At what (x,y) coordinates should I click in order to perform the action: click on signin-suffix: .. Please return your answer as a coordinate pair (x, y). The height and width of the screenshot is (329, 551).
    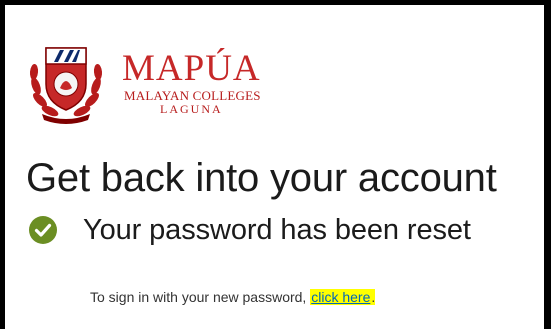
    Looking at the image, I should click on (373, 297).